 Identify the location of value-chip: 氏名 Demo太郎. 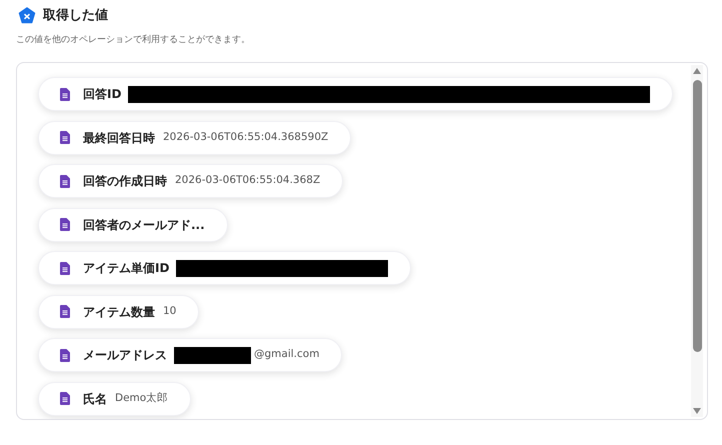
(115, 399).